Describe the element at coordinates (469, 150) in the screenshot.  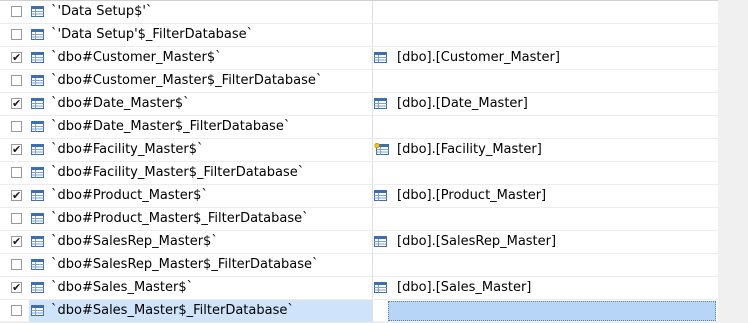
I see `destination-table-name: [dbo].[Facility_Master]` at that location.